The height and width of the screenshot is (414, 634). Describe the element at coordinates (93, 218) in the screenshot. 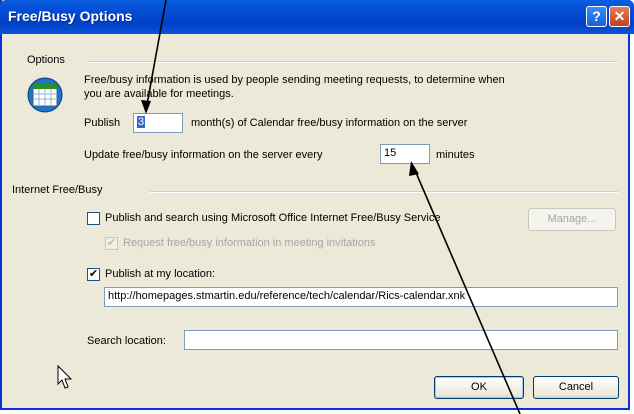

I see `ms-service-checkbox` at that location.